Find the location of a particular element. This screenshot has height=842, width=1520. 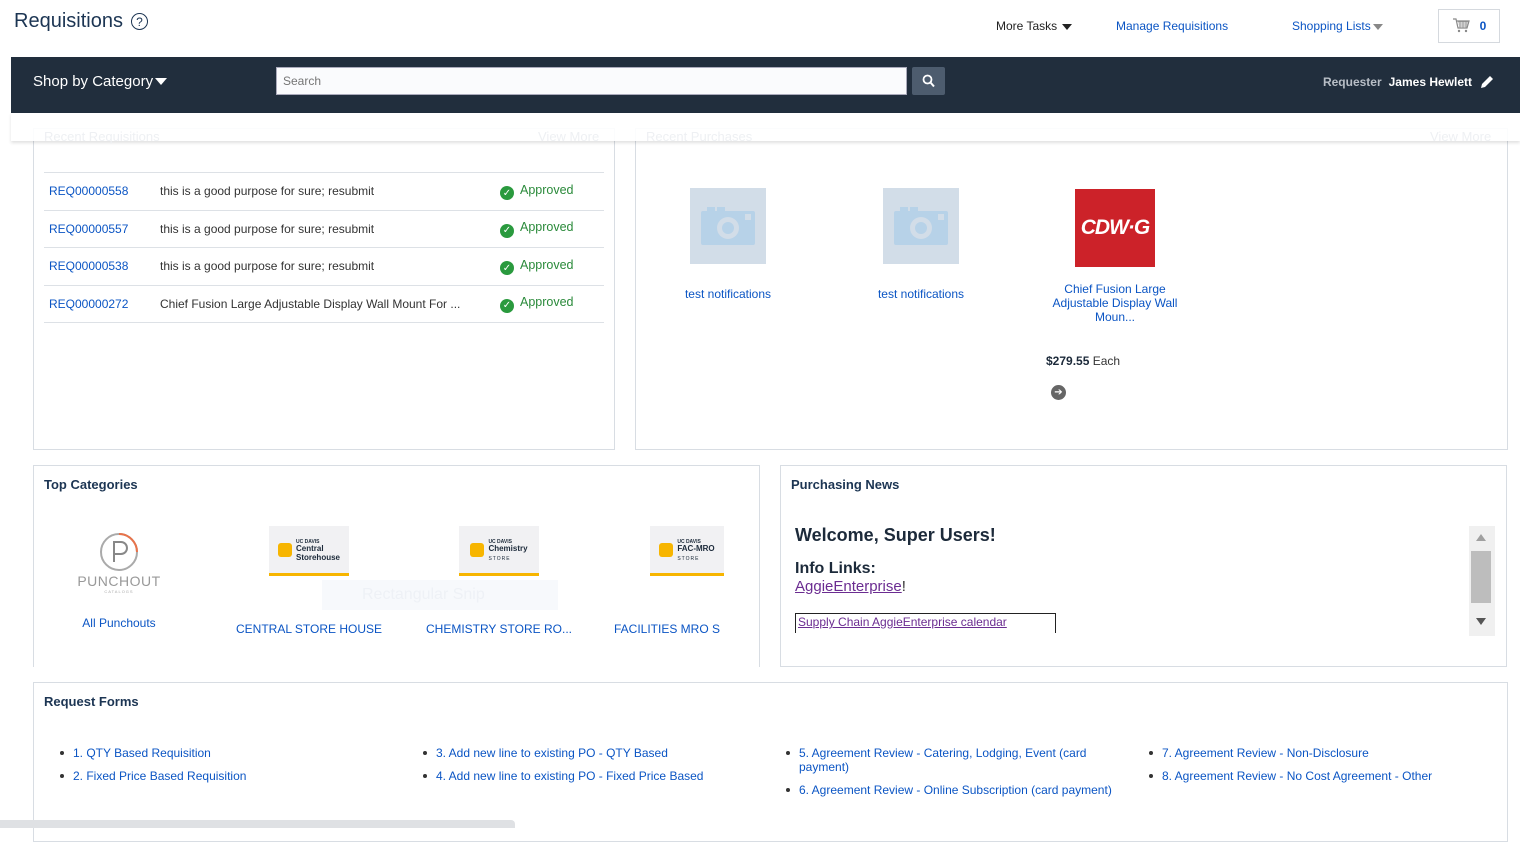

top-categories-title: Top Categories is located at coordinates (91, 484).